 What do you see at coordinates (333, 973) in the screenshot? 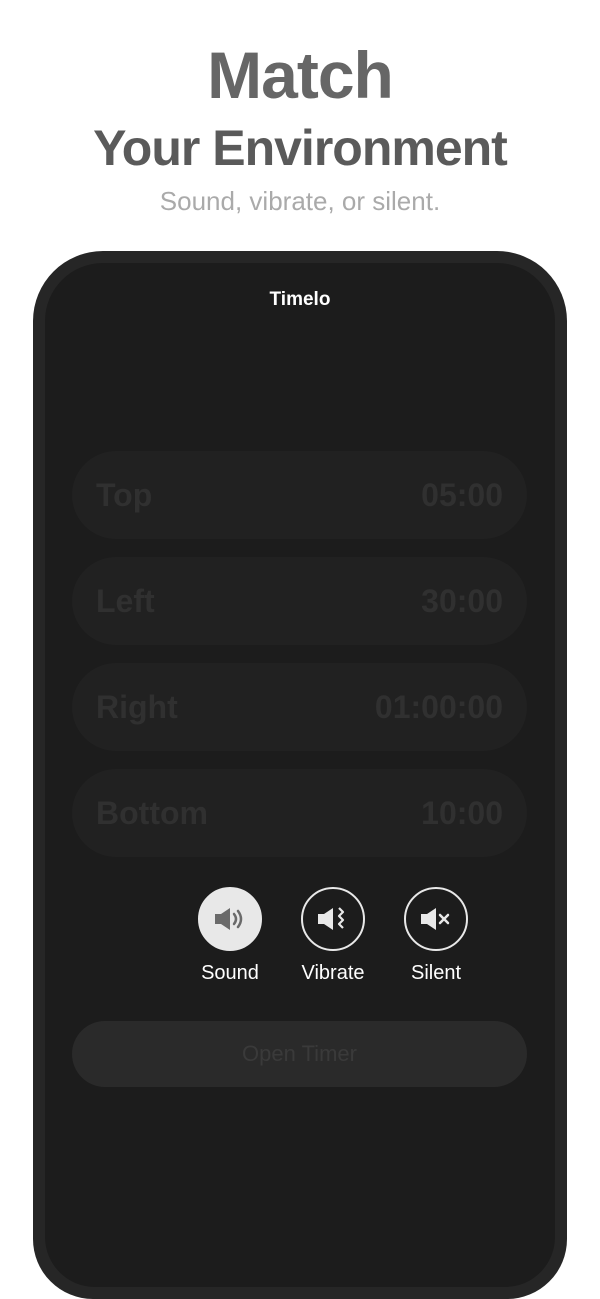
I see `mode-label: Vibrate` at bounding box center [333, 973].